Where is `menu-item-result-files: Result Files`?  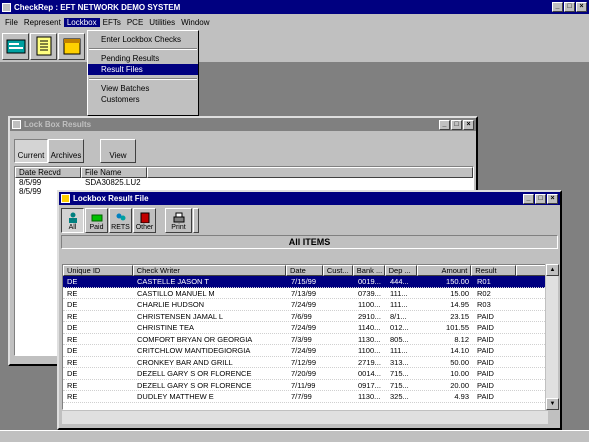 menu-item-result-files: Result Files is located at coordinates (143, 69).